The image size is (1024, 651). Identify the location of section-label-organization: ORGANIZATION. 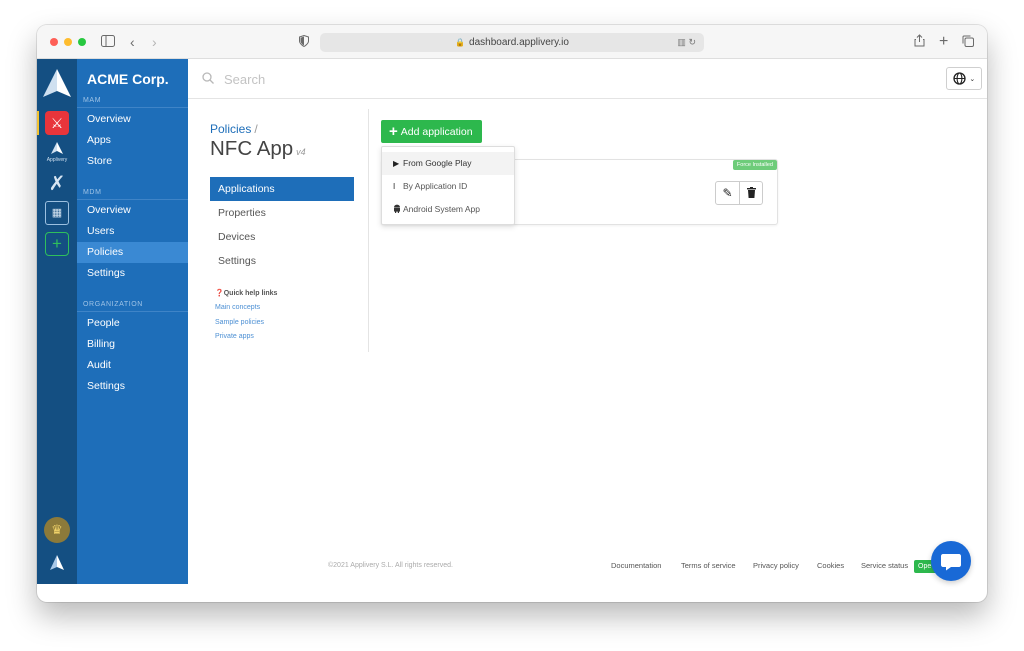
(113, 304).